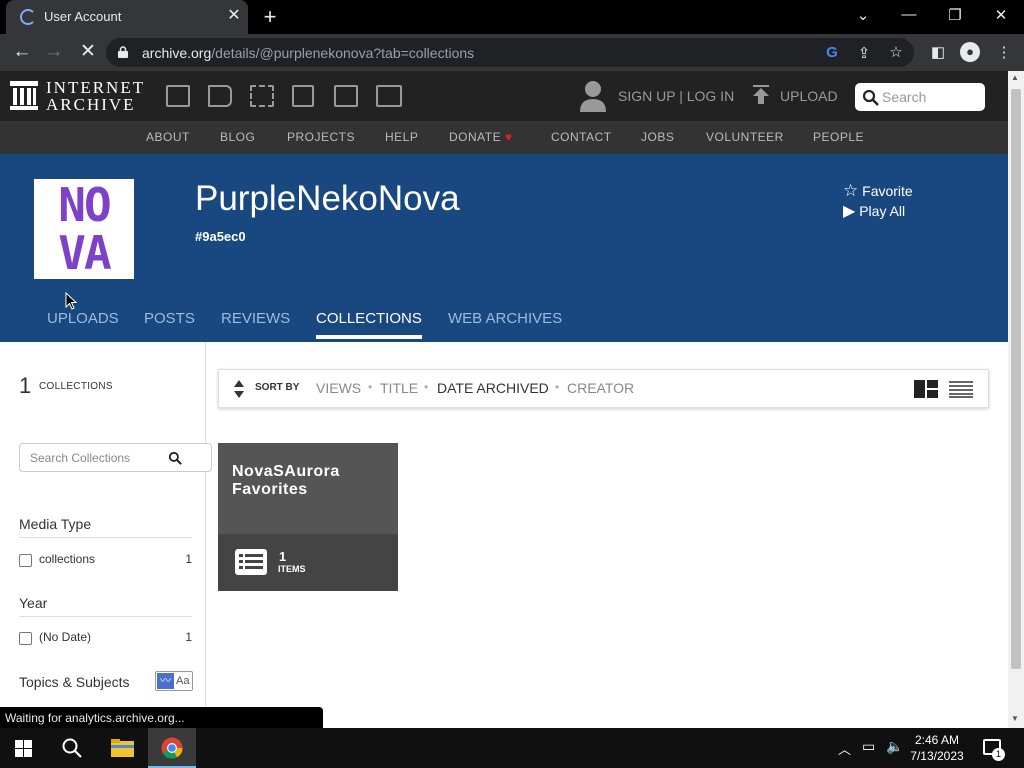 Image resolution: width=1024 pixels, height=768 pixels. Describe the element at coordinates (832, 52) in the screenshot. I see `google-translate-icon: G` at that location.